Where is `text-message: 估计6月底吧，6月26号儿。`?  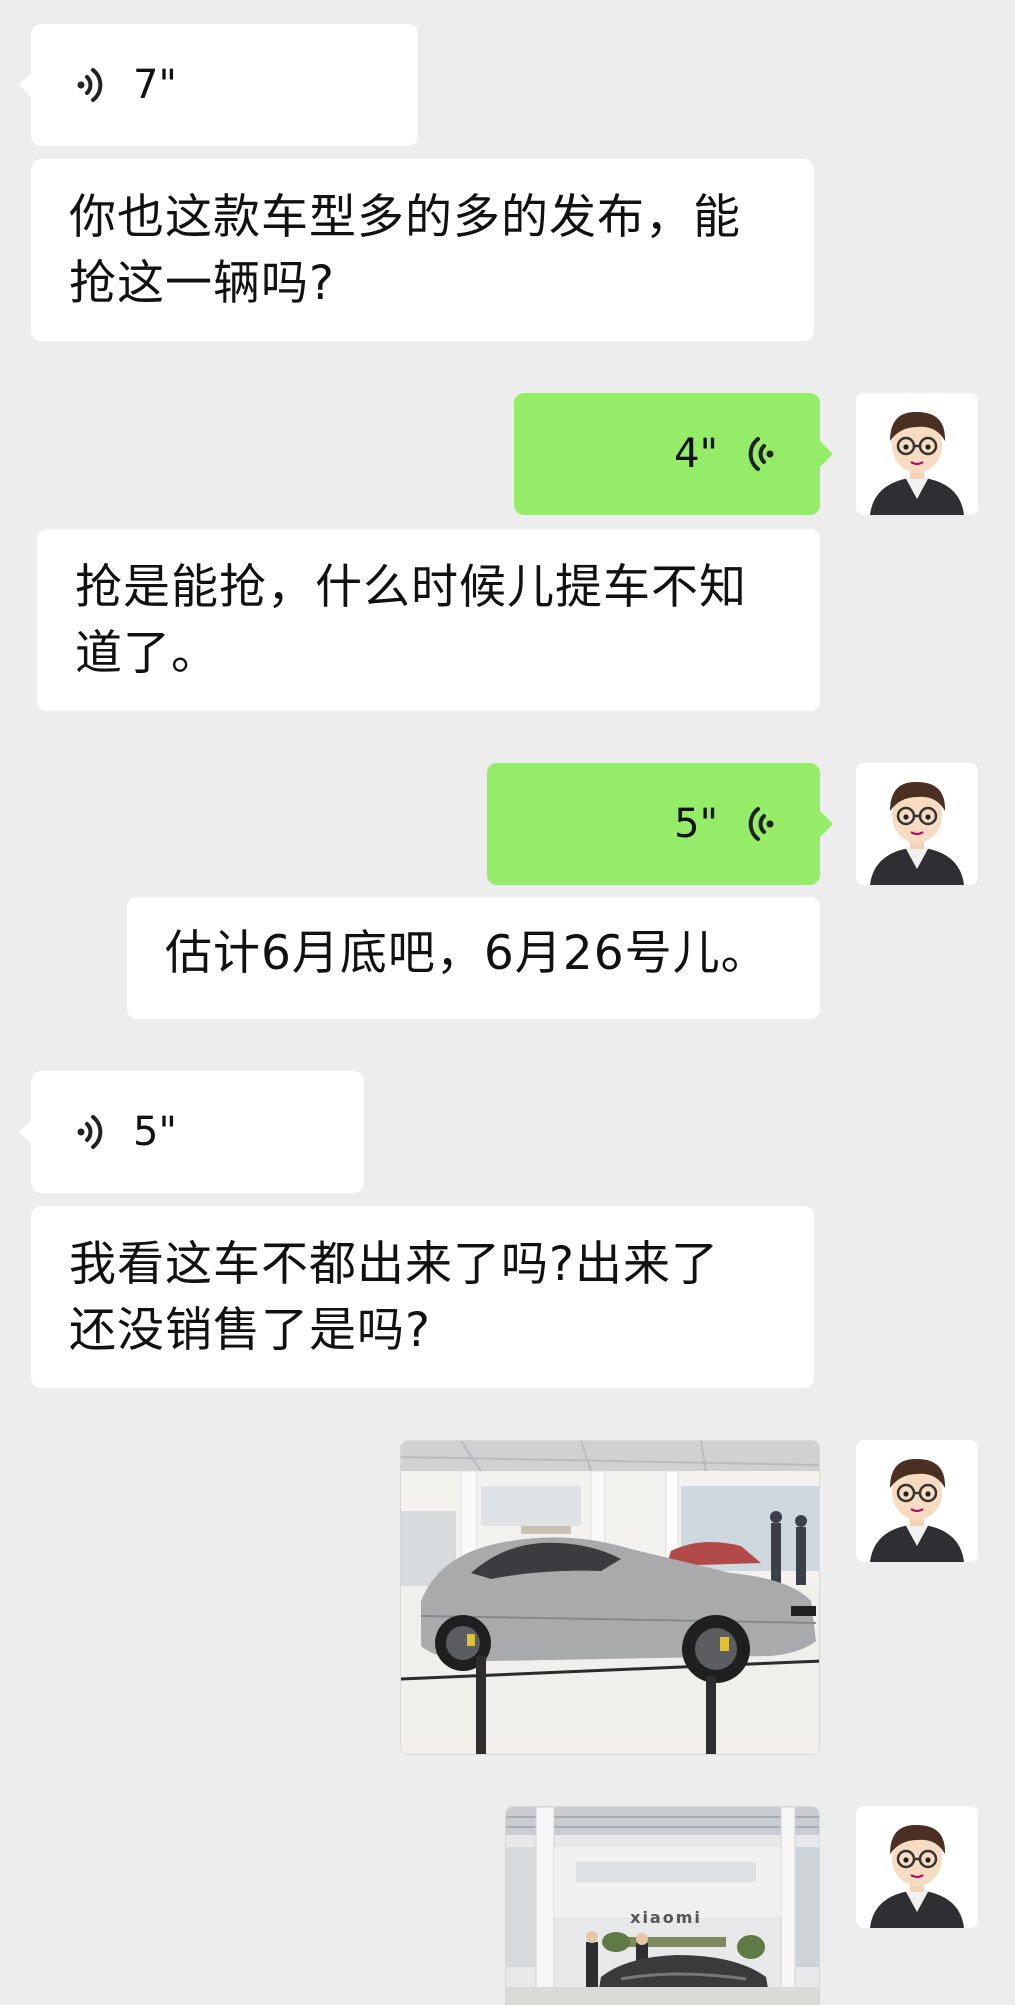
text-message: 估计6月底吧，6月26号儿。 is located at coordinates (473, 958).